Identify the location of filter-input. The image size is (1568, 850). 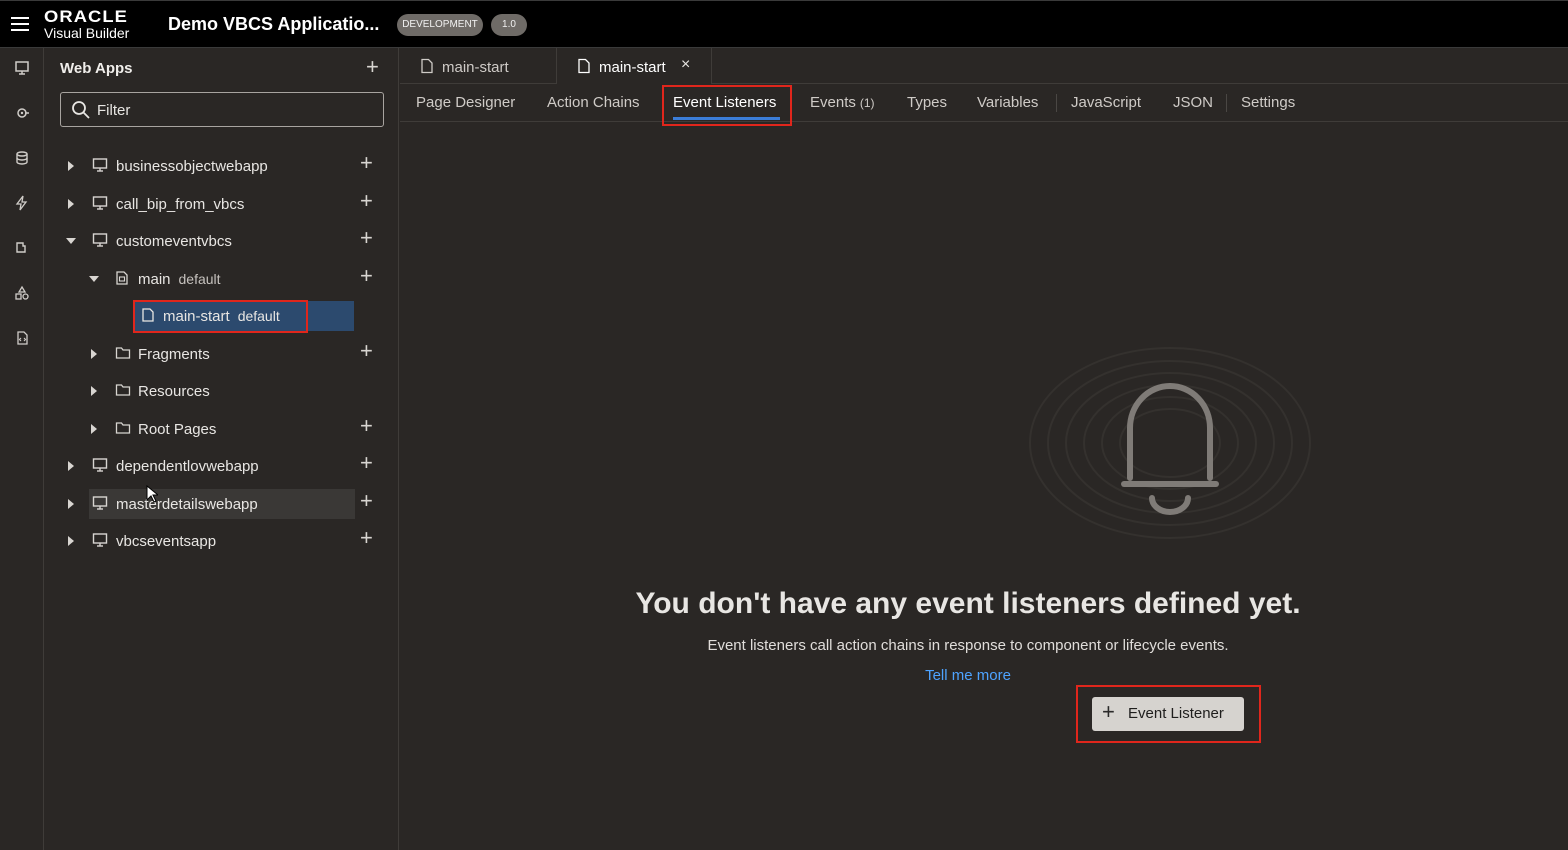
(237, 110).